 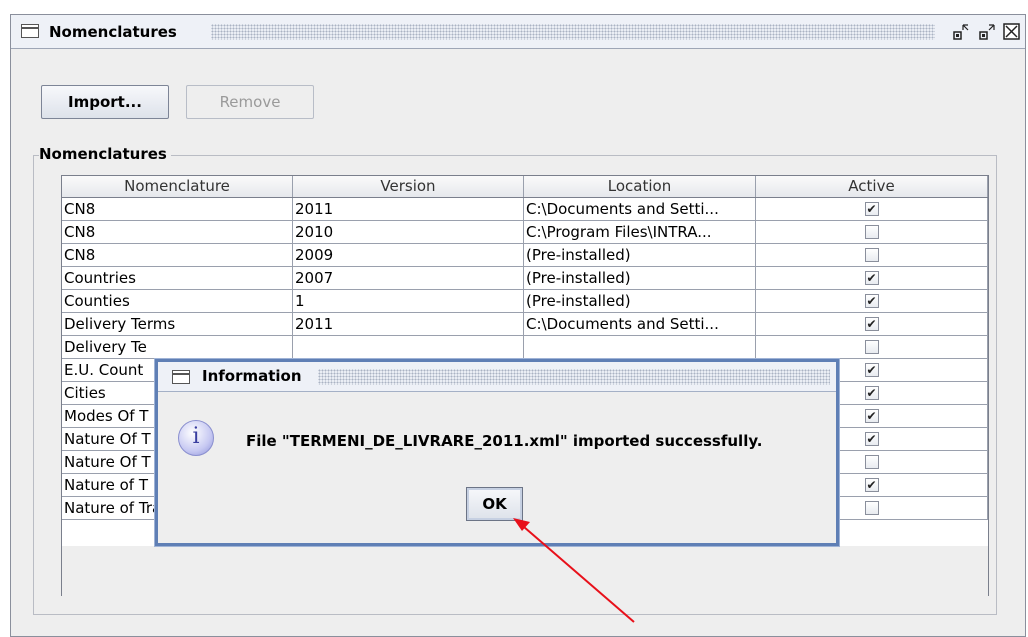 What do you see at coordinates (177, 301) in the screenshot?
I see `cell-nomenclature: Counties` at bounding box center [177, 301].